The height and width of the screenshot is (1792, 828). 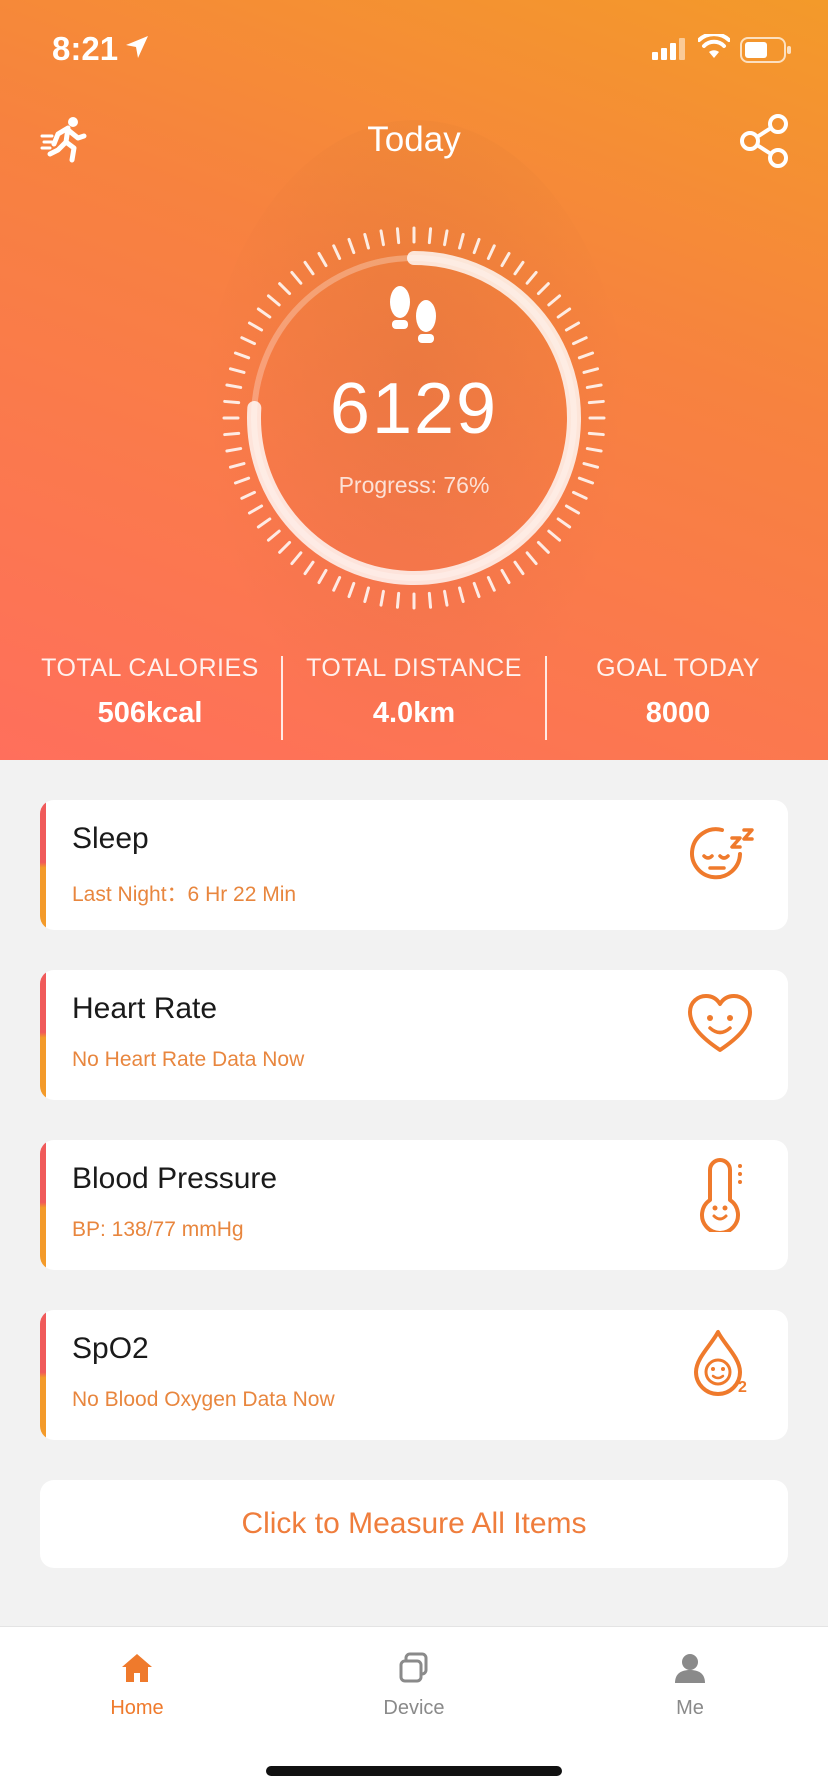 What do you see at coordinates (414, 1524) in the screenshot?
I see `measure-all-button: Click to Measure All Items` at bounding box center [414, 1524].